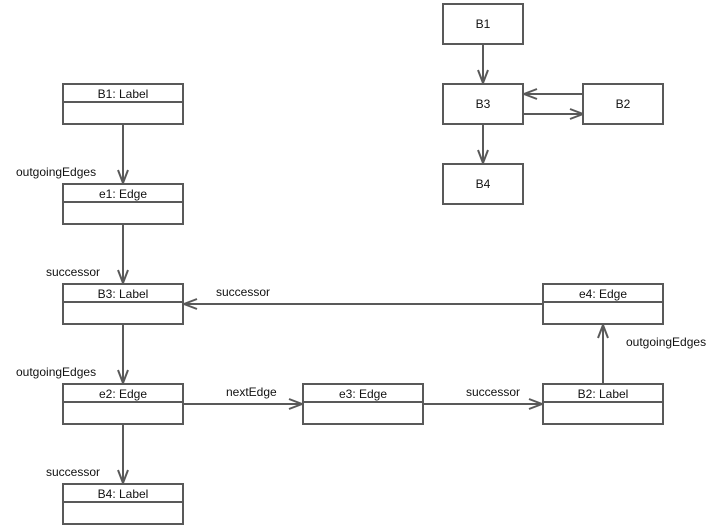 The width and height of the screenshot is (721, 531). I want to click on object-title: B2: Label, so click(603, 394).